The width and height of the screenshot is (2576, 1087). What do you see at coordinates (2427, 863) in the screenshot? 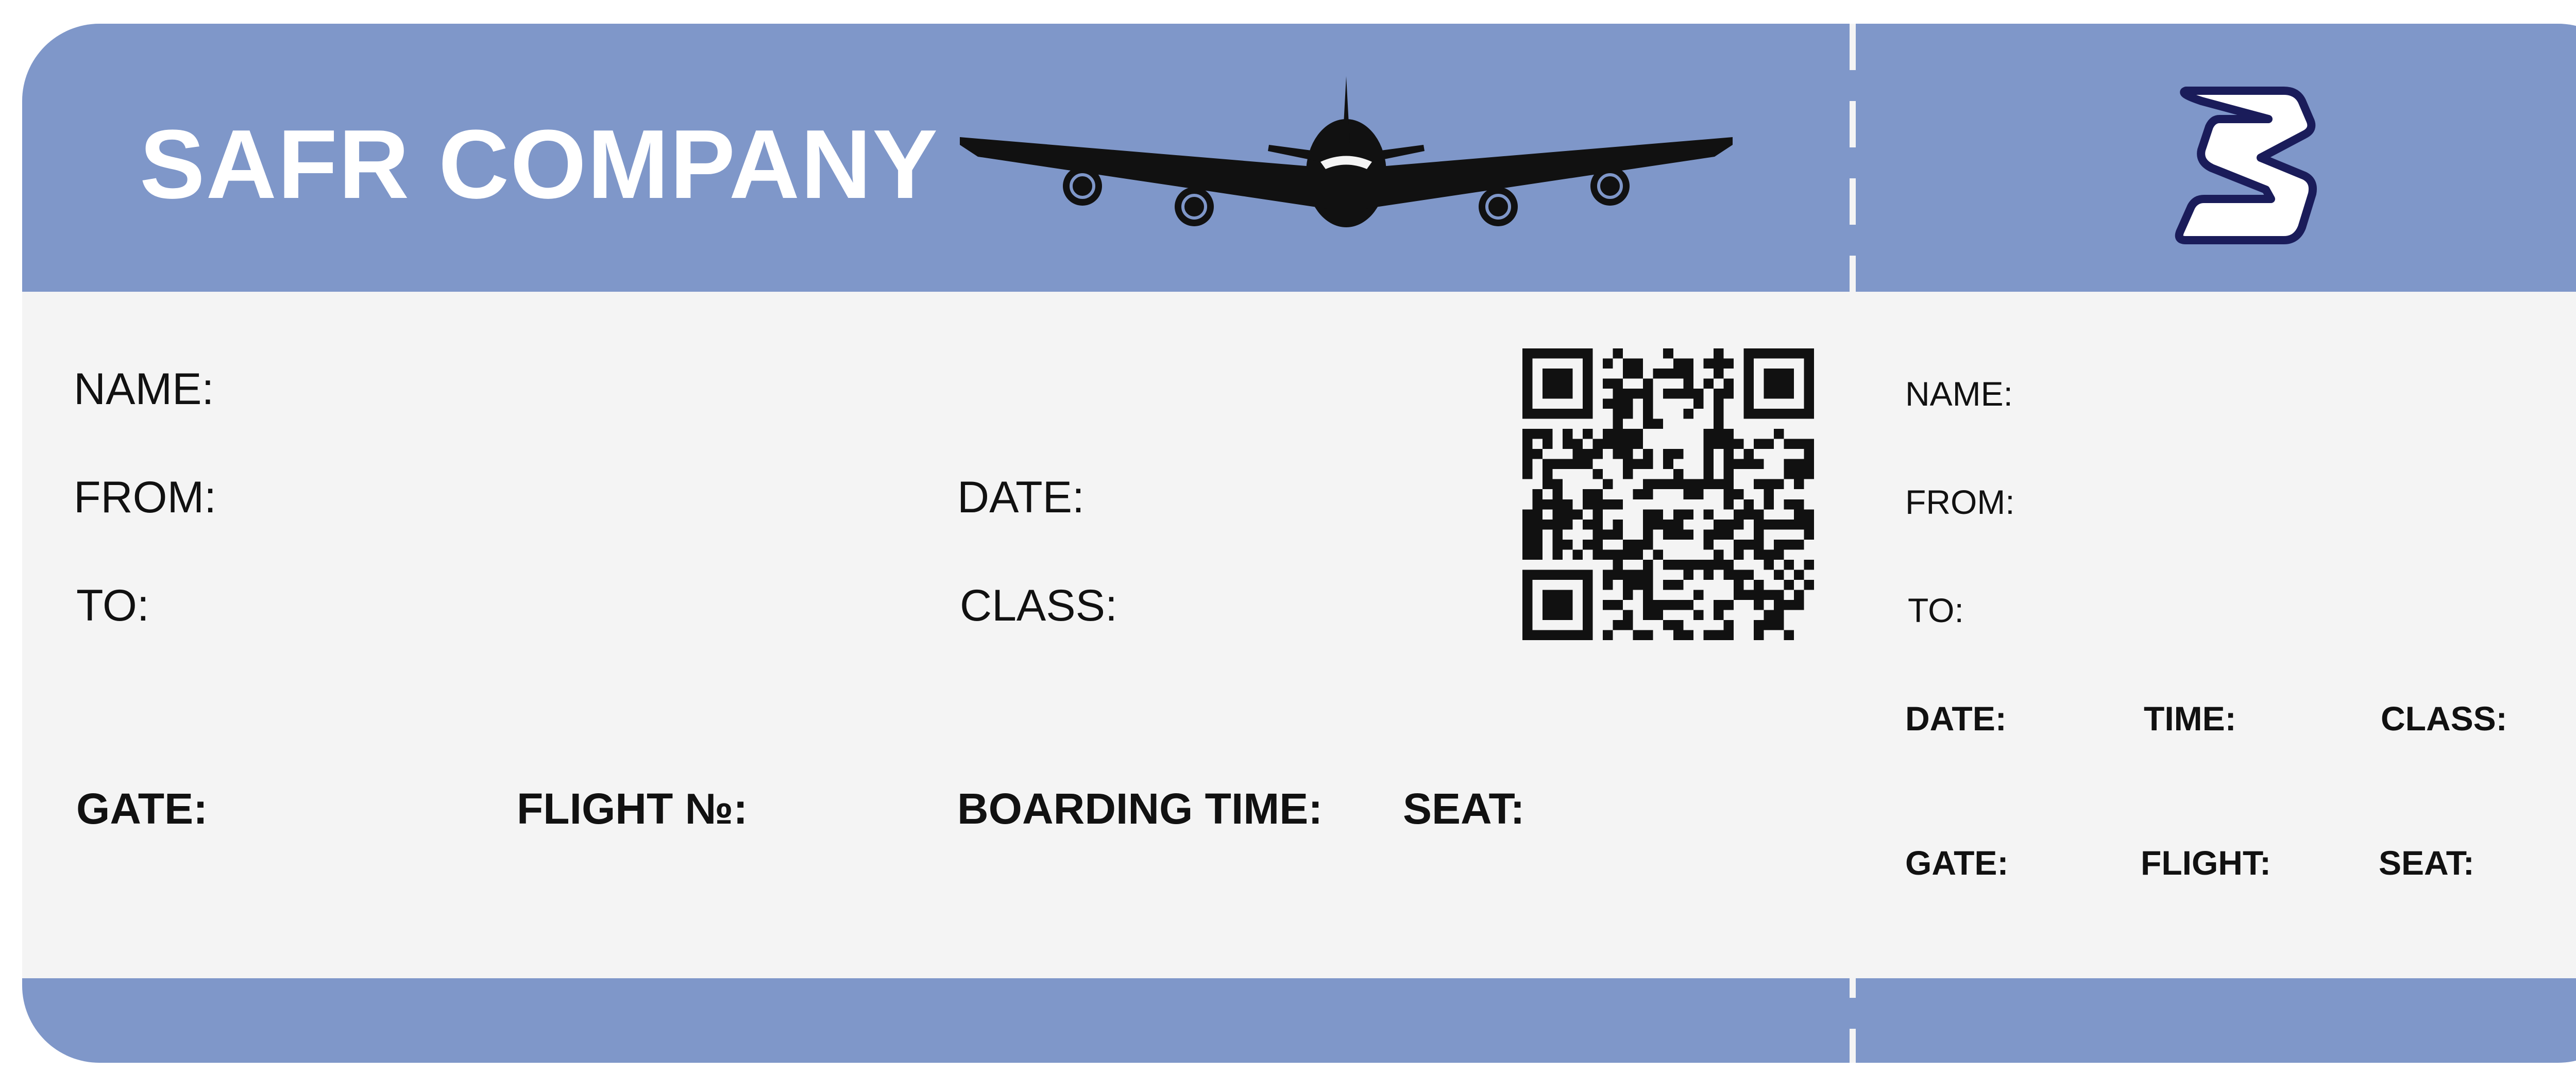
I see `stub-seat-label: SEAT:` at bounding box center [2427, 863].